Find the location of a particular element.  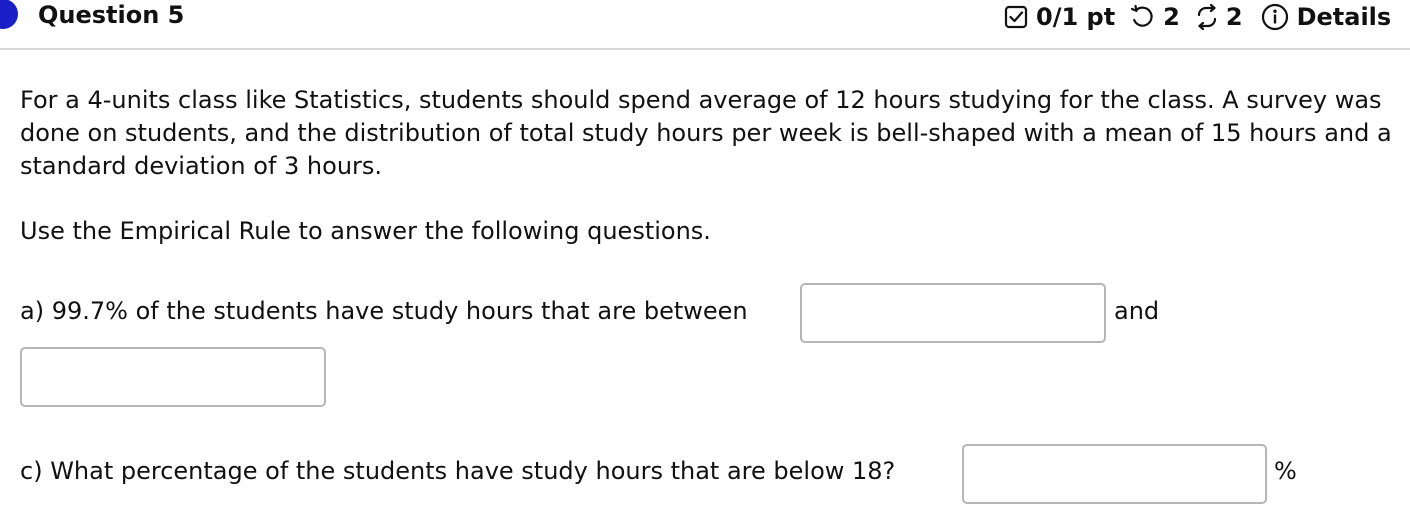

score-text: 0/1 pt is located at coordinates (1076, 17).